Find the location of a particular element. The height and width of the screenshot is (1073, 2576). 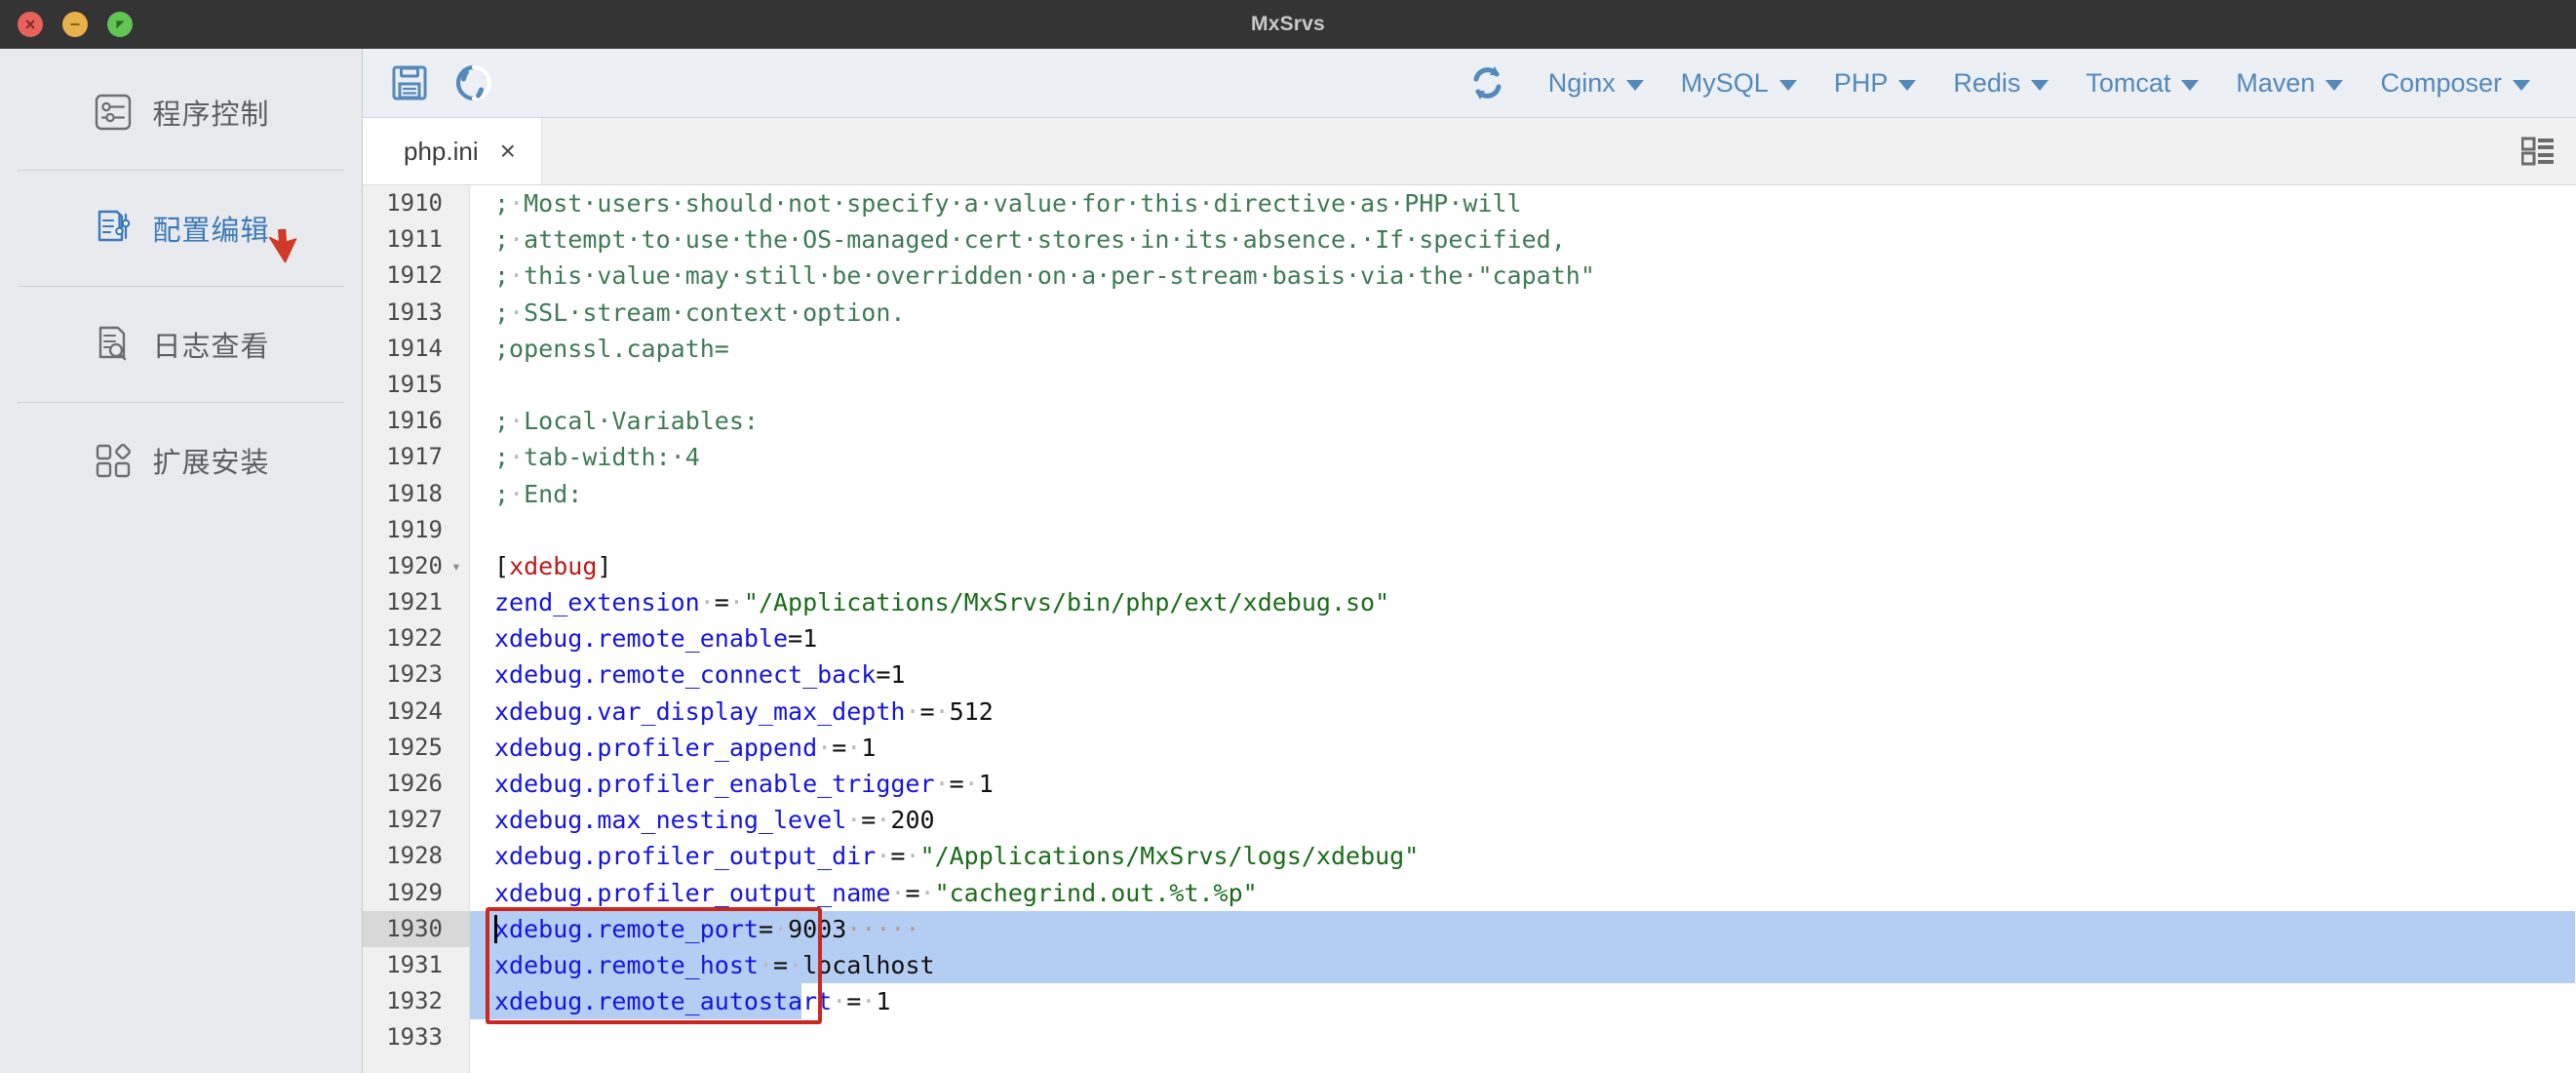

page-title: MxSrvs is located at coordinates (1288, 24).